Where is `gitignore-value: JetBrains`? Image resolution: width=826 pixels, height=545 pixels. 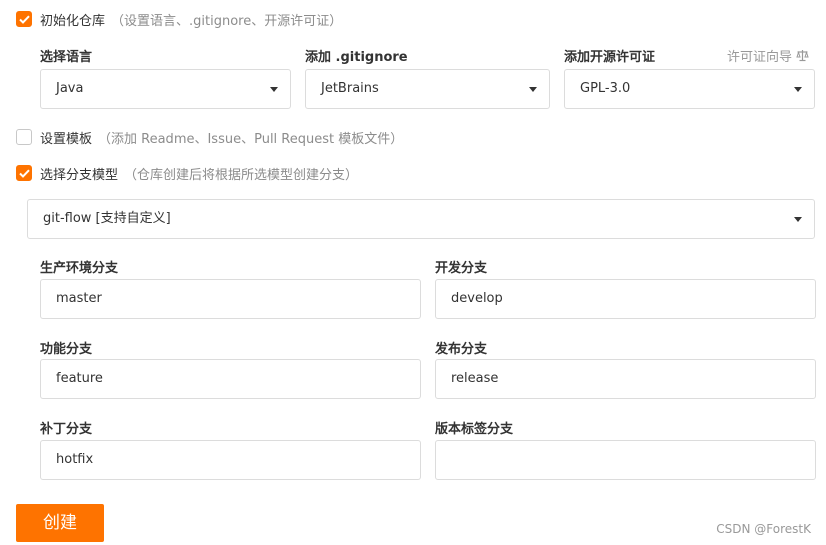
gitignore-value: JetBrains is located at coordinates (350, 88).